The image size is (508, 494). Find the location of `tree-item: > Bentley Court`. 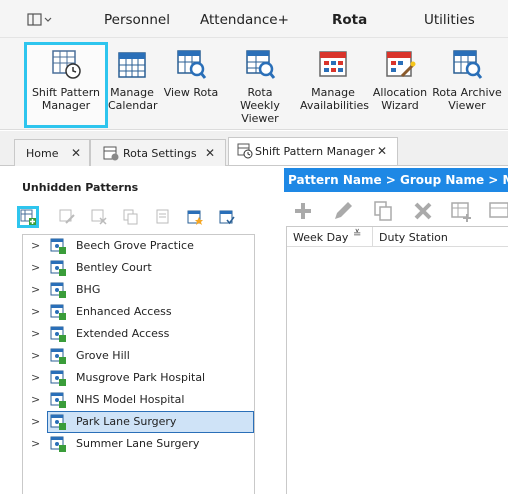

tree-item: > Bentley Court is located at coordinates (138, 268).